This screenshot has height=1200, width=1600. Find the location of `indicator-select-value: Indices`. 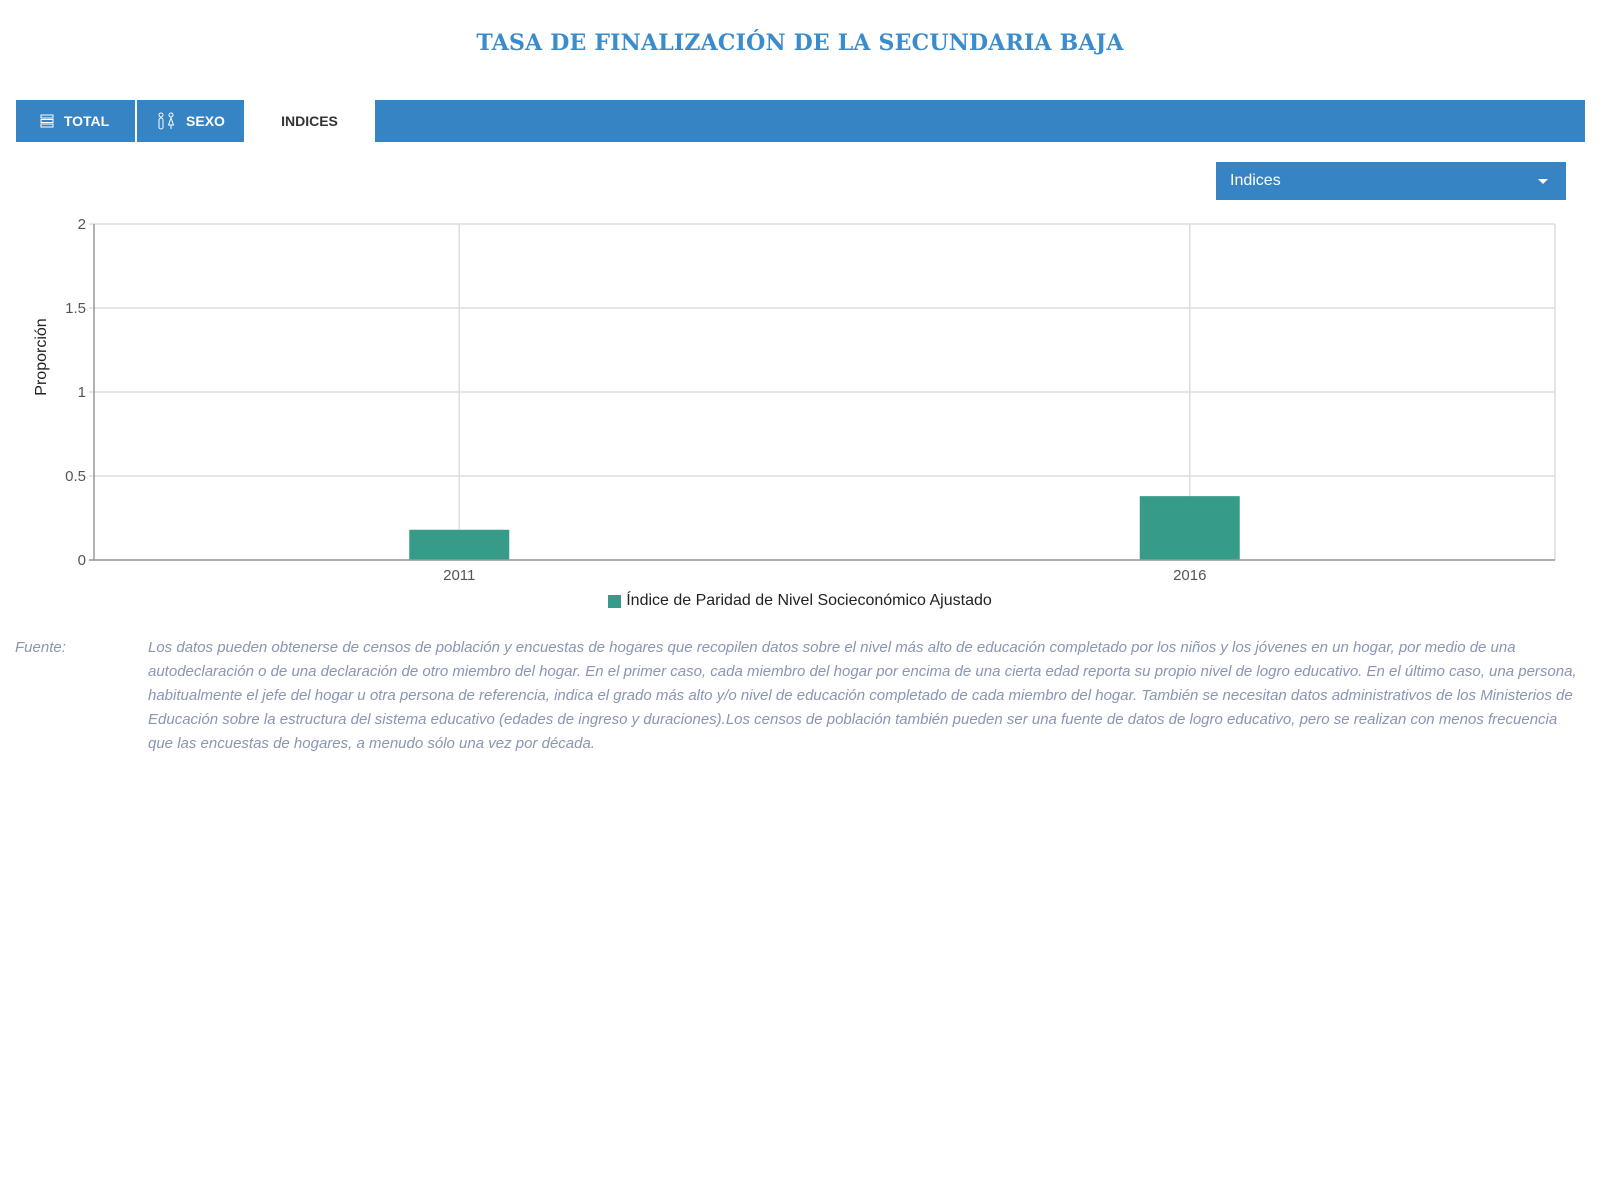

indicator-select-value: Indices is located at coordinates (1255, 180).